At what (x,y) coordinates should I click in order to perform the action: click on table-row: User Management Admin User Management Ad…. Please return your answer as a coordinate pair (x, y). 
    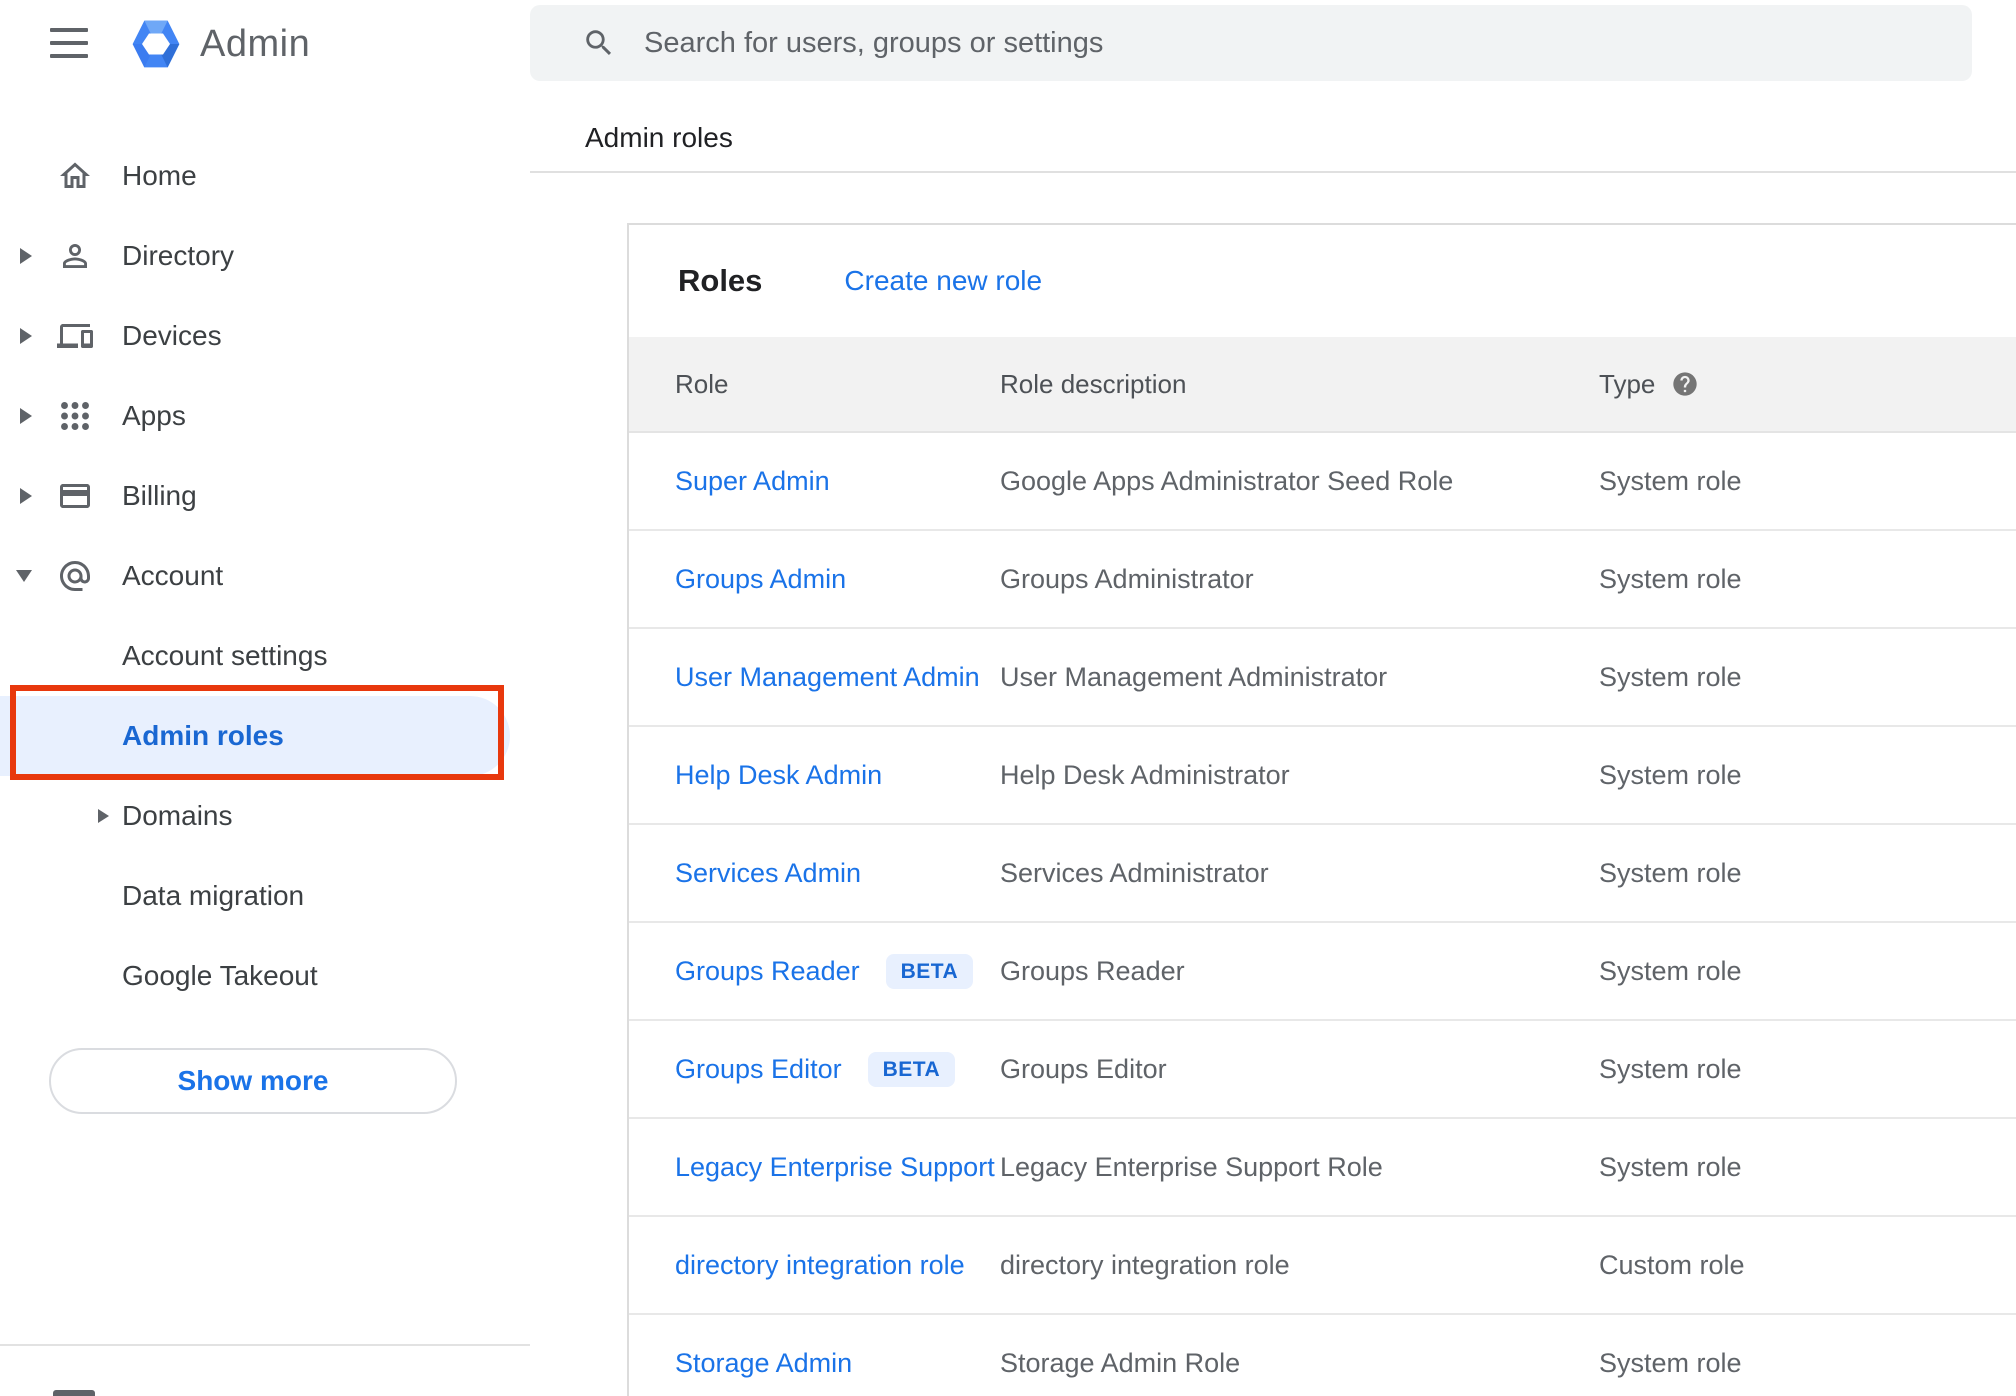
    Looking at the image, I should click on (1322, 678).